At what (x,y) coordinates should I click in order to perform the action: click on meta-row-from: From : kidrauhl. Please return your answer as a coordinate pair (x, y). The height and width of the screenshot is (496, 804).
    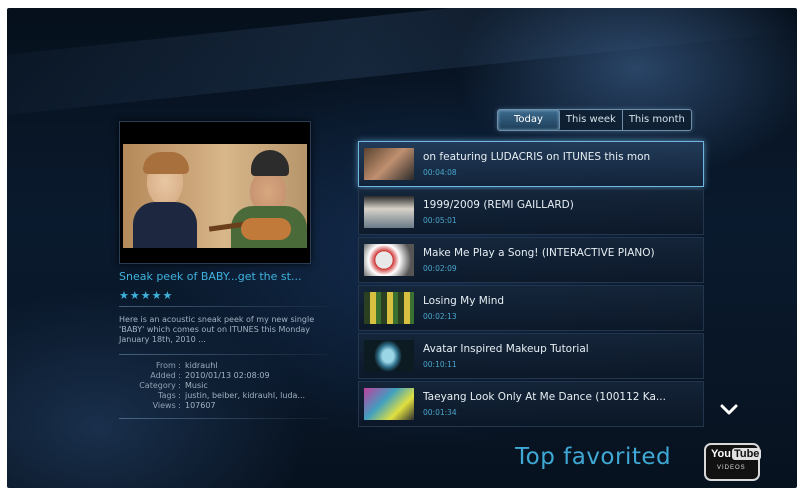
    Looking at the image, I should click on (224, 366).